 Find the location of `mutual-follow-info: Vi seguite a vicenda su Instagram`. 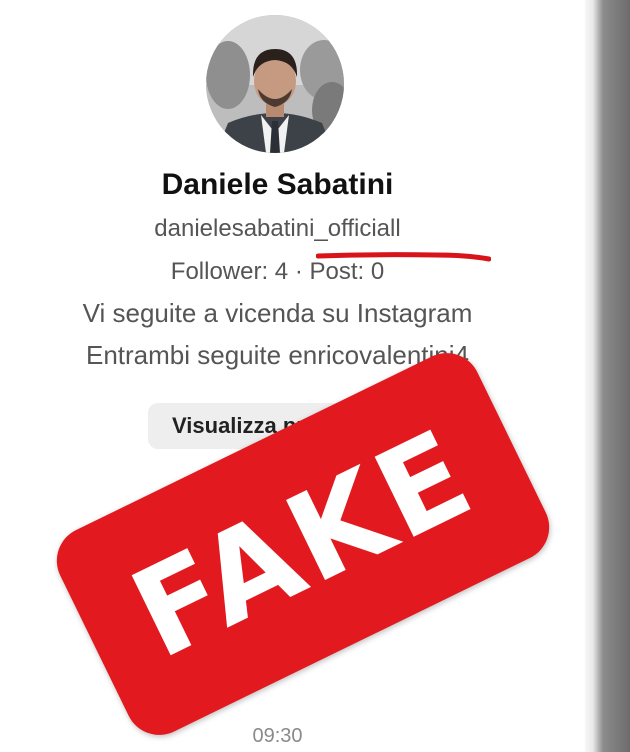

mutual-follow-info: Vi seguite a vicenda su Instagram is located at coordinates (277, 313).